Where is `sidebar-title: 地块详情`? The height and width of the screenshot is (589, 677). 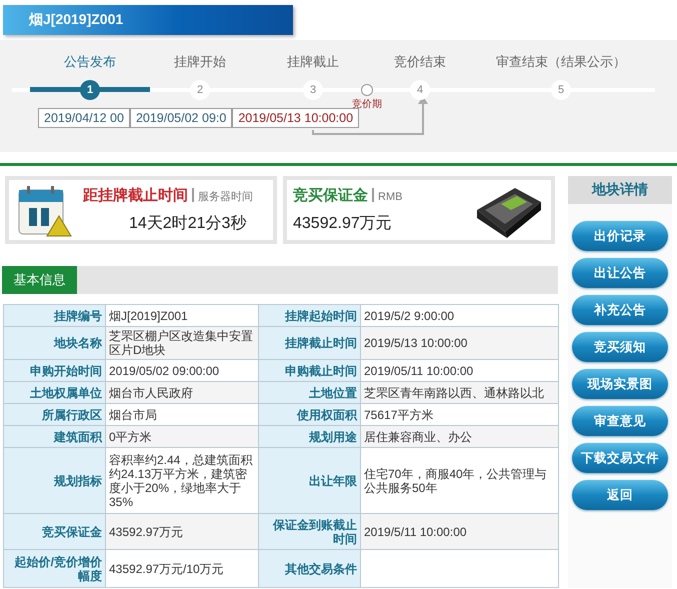
sidebar-title: 地块详情 is located at coordinates (620, 190).